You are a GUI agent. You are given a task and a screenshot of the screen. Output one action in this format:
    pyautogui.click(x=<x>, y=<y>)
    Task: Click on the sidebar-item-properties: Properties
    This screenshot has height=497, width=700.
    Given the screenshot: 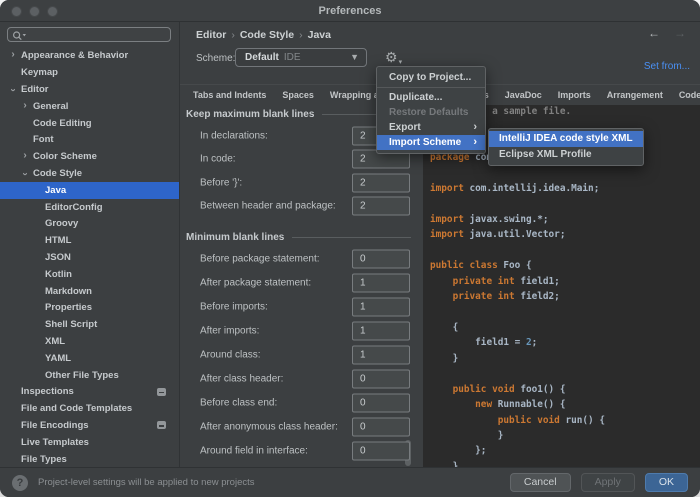 What is the action you would take?
    pyautogui.click(x=89, y=307)
    